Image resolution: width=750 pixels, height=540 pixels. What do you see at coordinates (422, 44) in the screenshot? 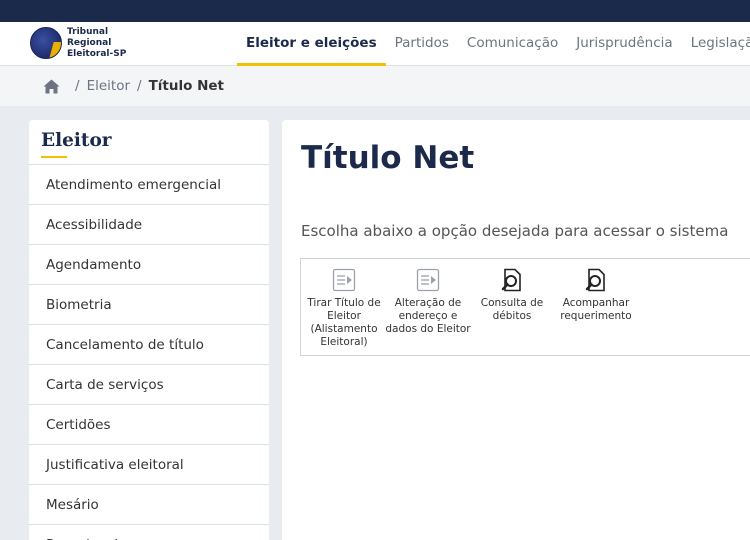
I see `nav-partidos: Partidos` at bounding box center [422, 44].